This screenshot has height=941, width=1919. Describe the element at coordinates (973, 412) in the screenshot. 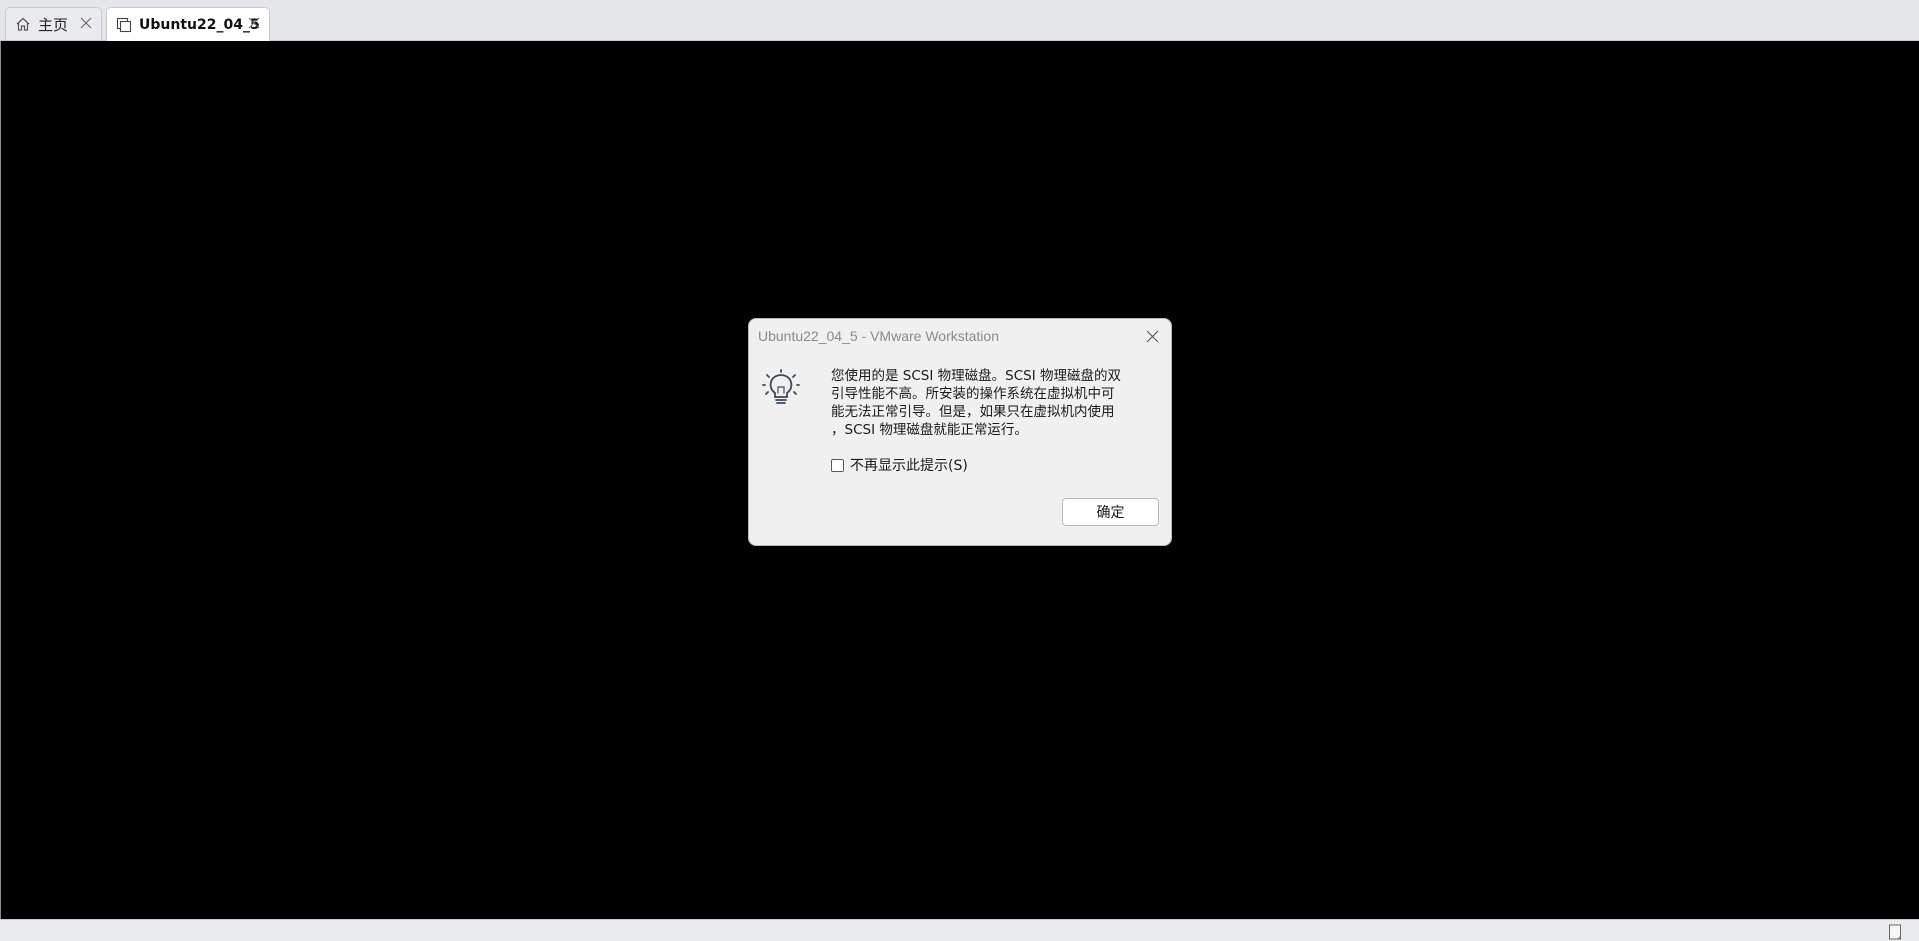

I see `message-line: 能无法正常引导。但是，如果只在虚拟机内使用` at that location.